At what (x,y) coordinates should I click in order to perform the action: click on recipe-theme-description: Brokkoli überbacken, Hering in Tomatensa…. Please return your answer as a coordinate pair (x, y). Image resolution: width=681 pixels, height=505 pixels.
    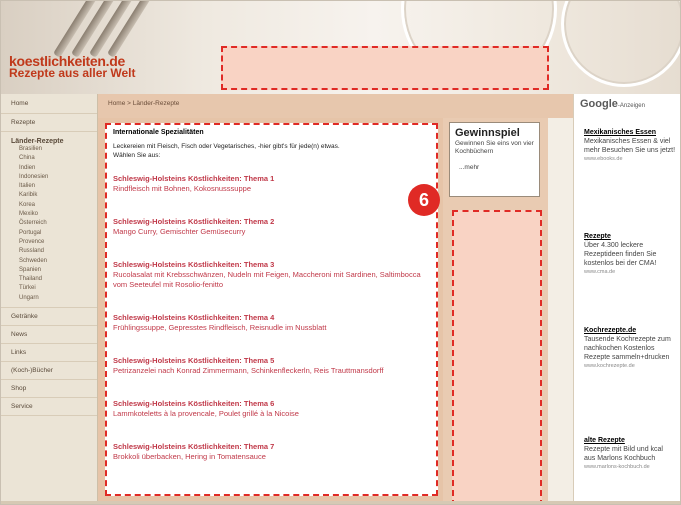
    Looking at the image, I should click on (271, 457).